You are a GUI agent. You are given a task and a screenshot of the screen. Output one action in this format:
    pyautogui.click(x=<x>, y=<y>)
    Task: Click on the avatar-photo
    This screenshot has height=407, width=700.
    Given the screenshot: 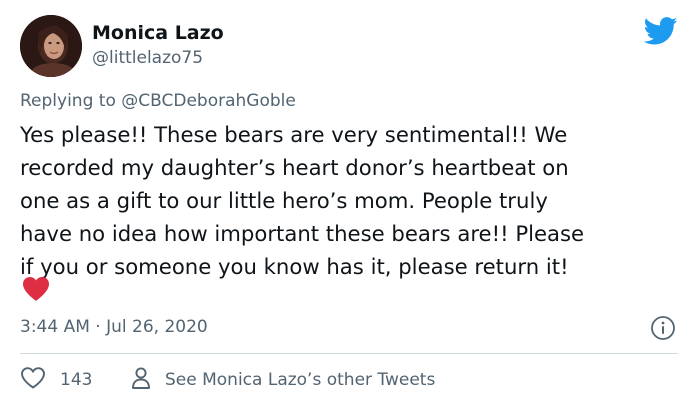 What is the action you would take?
    pyautogui.click(x=51, y=46)
    